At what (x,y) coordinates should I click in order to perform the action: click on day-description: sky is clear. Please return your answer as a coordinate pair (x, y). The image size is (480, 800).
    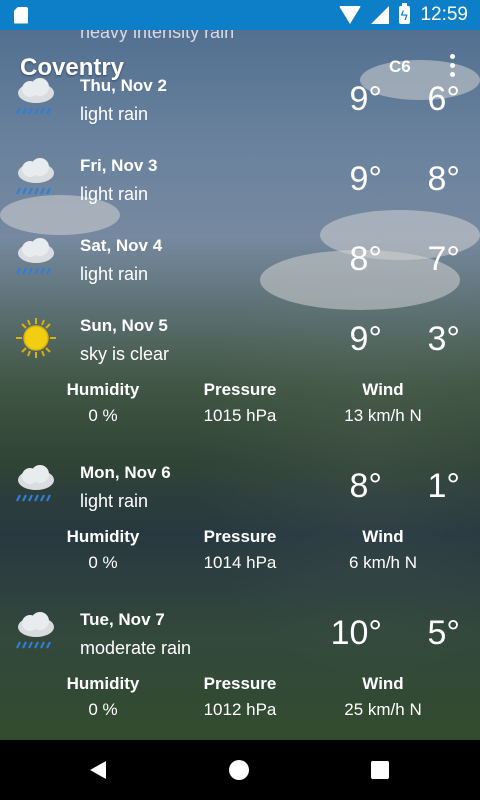
    Looking at the image, I should click on (125, 354).